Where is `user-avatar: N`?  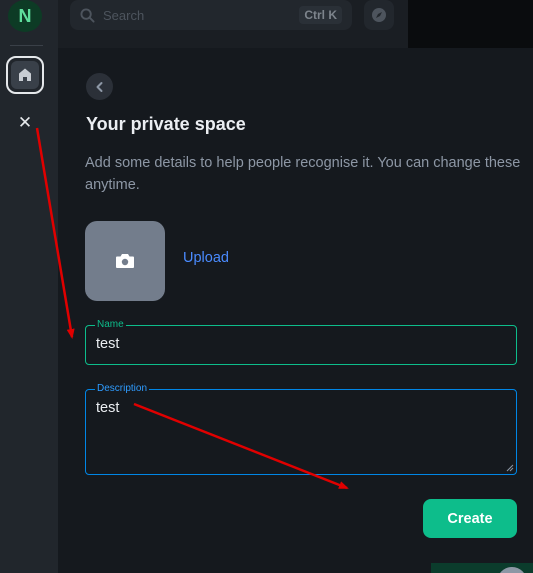
user-avatar: N is located at coordinates (25, 16).